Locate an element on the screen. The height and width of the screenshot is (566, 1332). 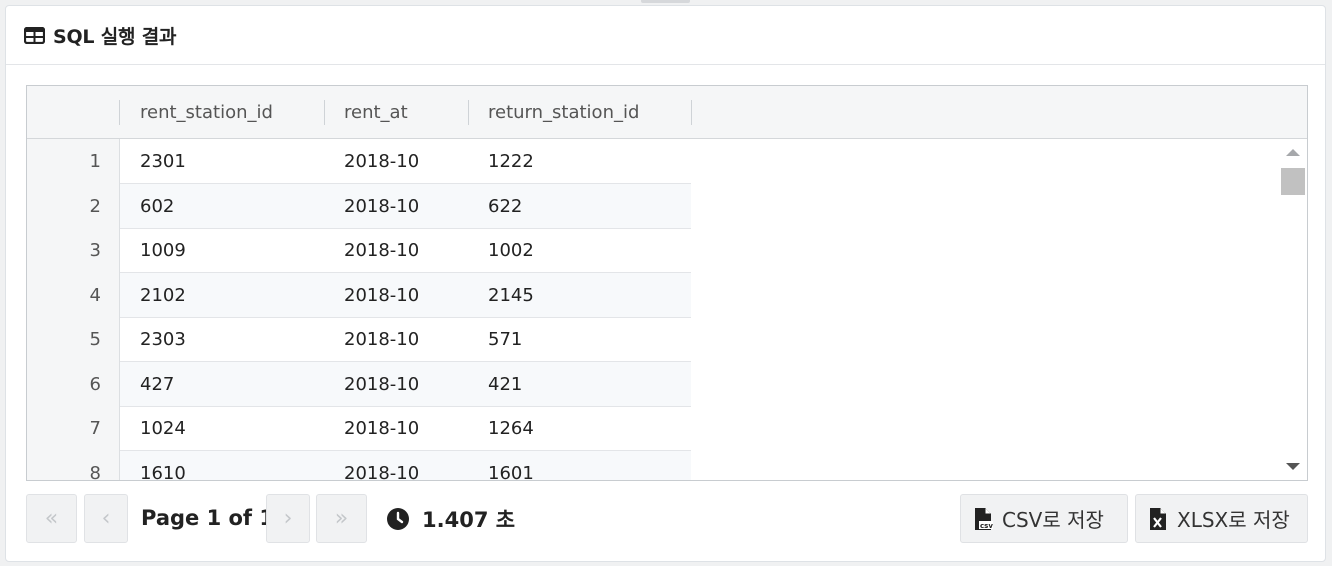
column-header-return-station-id: return_station_id is located at coordinates (579, 112).